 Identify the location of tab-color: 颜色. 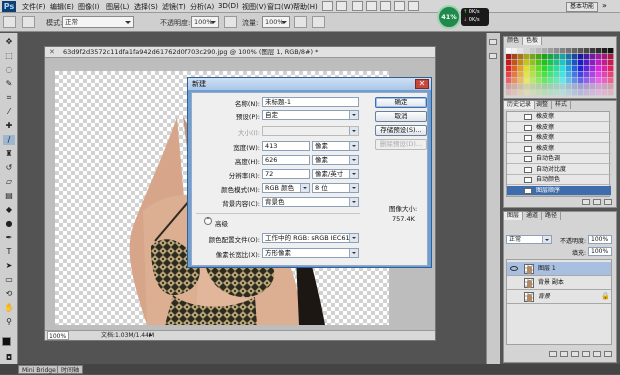
(514, 41).